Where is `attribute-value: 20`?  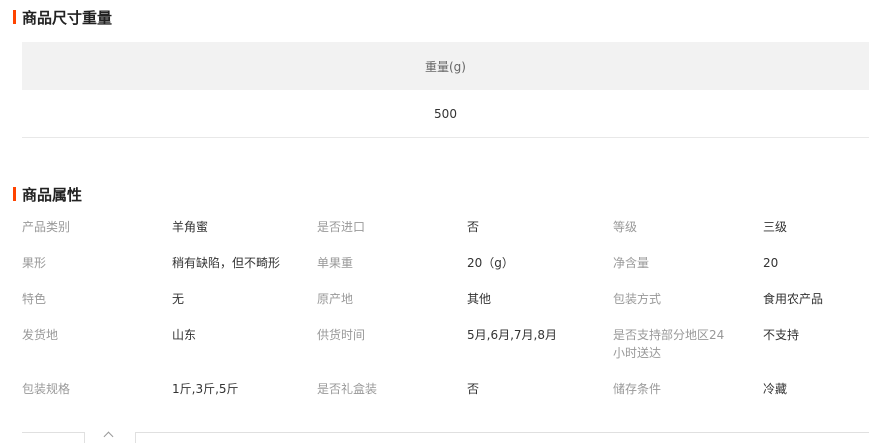
attribute-value: 20 is located at coordinates (771, 263).